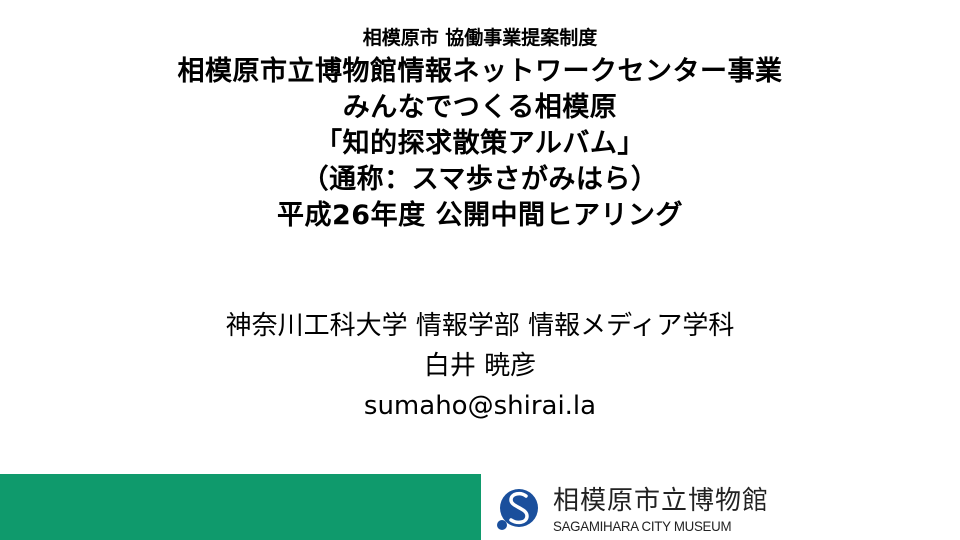 This screenshot has width=960, height=540. What do you see at coordinates (480, 406) in the screenshot?
I see `author-email: sumaho@shirai.la` at bounding box center [480, 406].